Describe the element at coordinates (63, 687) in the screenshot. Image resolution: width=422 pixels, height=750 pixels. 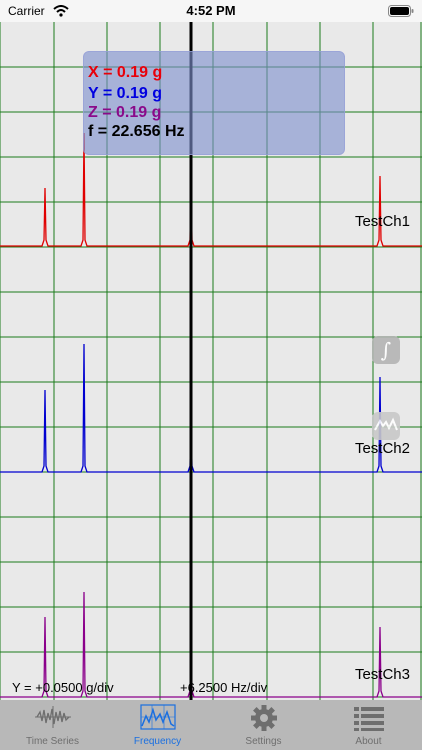
I see `y-scale-label: Y = +0.0500 g/div` at that location.